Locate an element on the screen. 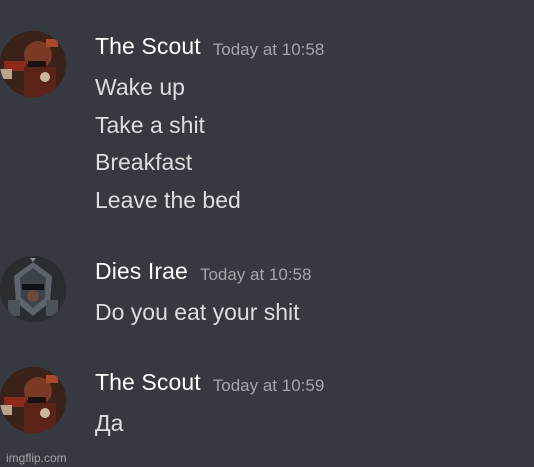 This screenshot has height=467, width=534. message-content: Do you eat your shit is located at coordinates (197, 313).